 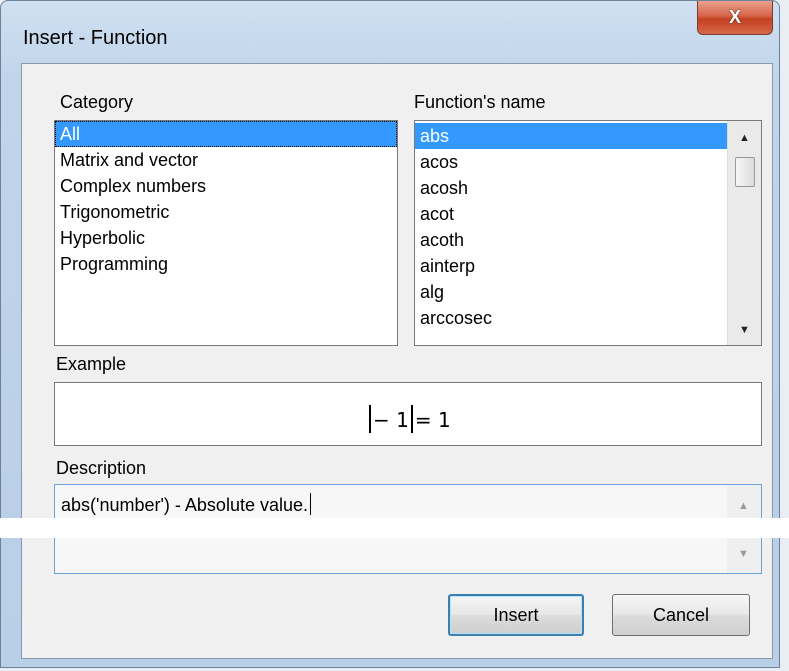 I want to click on formula-minus: −, so click(x=381, y=420).